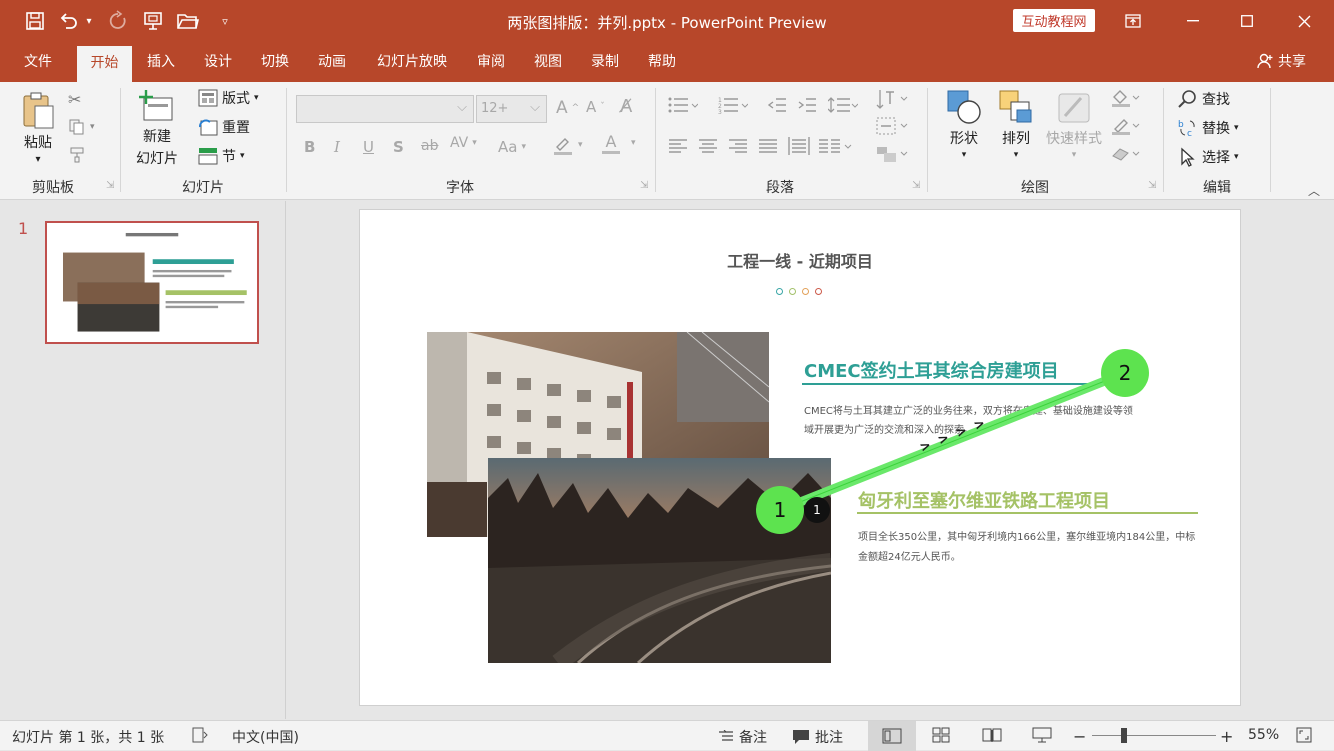 The width and height of the screenshot is (1334, 751). What do you see at coordinates (74, 99) in the screenshot?
I see `cut-icon: ✂` at bounding box center [74, 99].